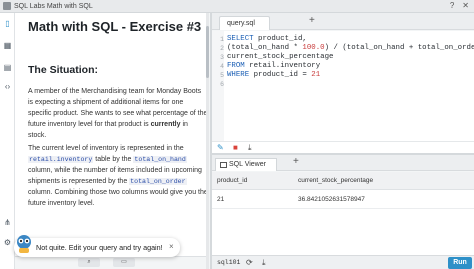  What do you see at coordinates (7, 222) in the screenshot?
I see `share-icon: ⋔` at bounding box center [7, 222].